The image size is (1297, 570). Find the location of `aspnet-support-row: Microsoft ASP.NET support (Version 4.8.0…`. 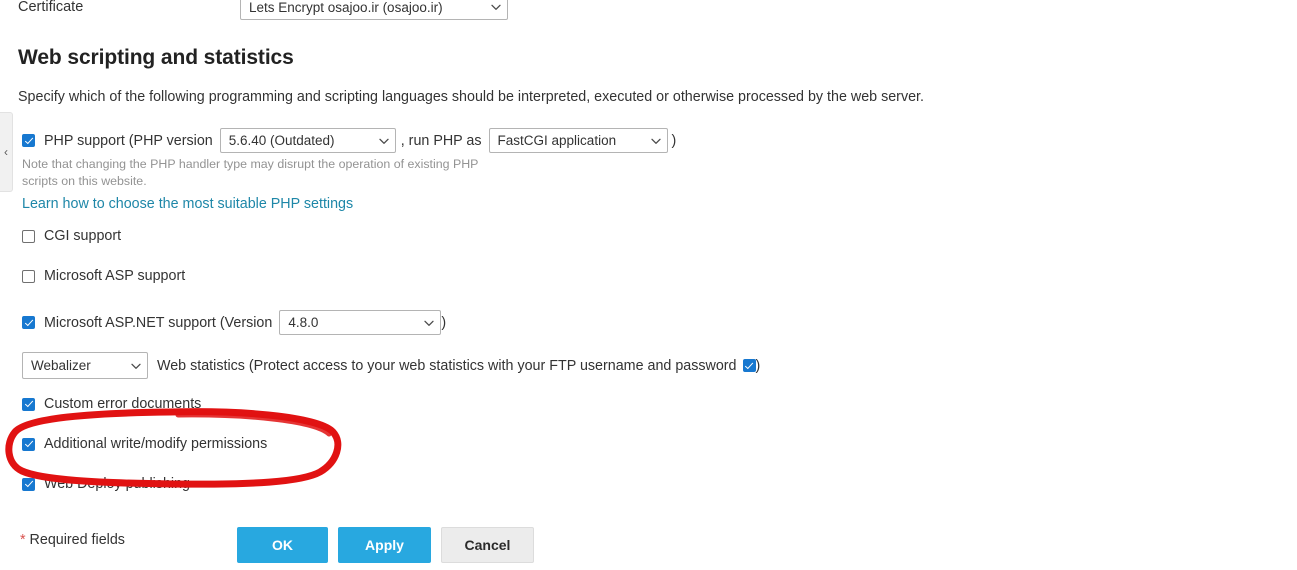

aspnet-support-row: Microsoft ASP.NET support (Version 4.8.0… is located at coordinates (234, 322).